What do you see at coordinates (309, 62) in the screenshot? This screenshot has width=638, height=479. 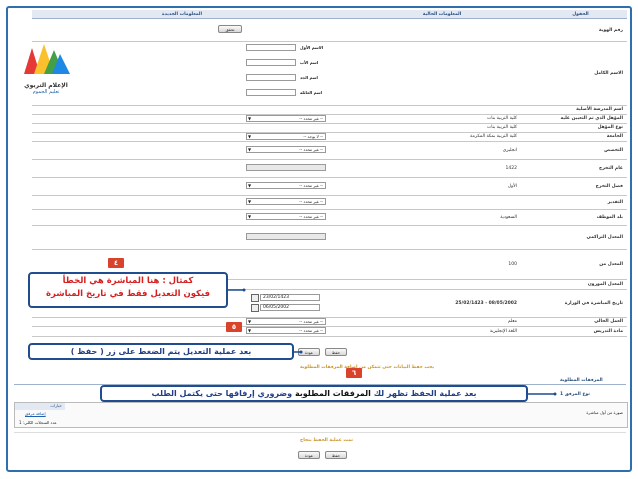 I see `label-father-name: اسم الأب` at bounding box center [309, 62].